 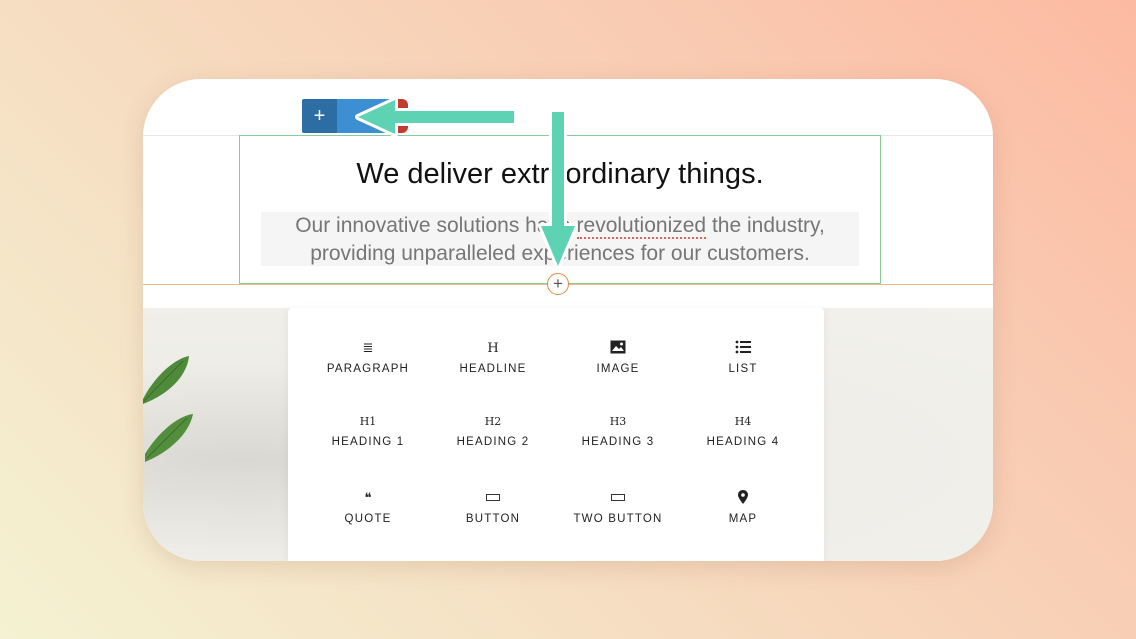 What do you see at coordinates (368, 498) in the screenshot?
I see `quote-icon: ❝` at bounding box center [368, 498].